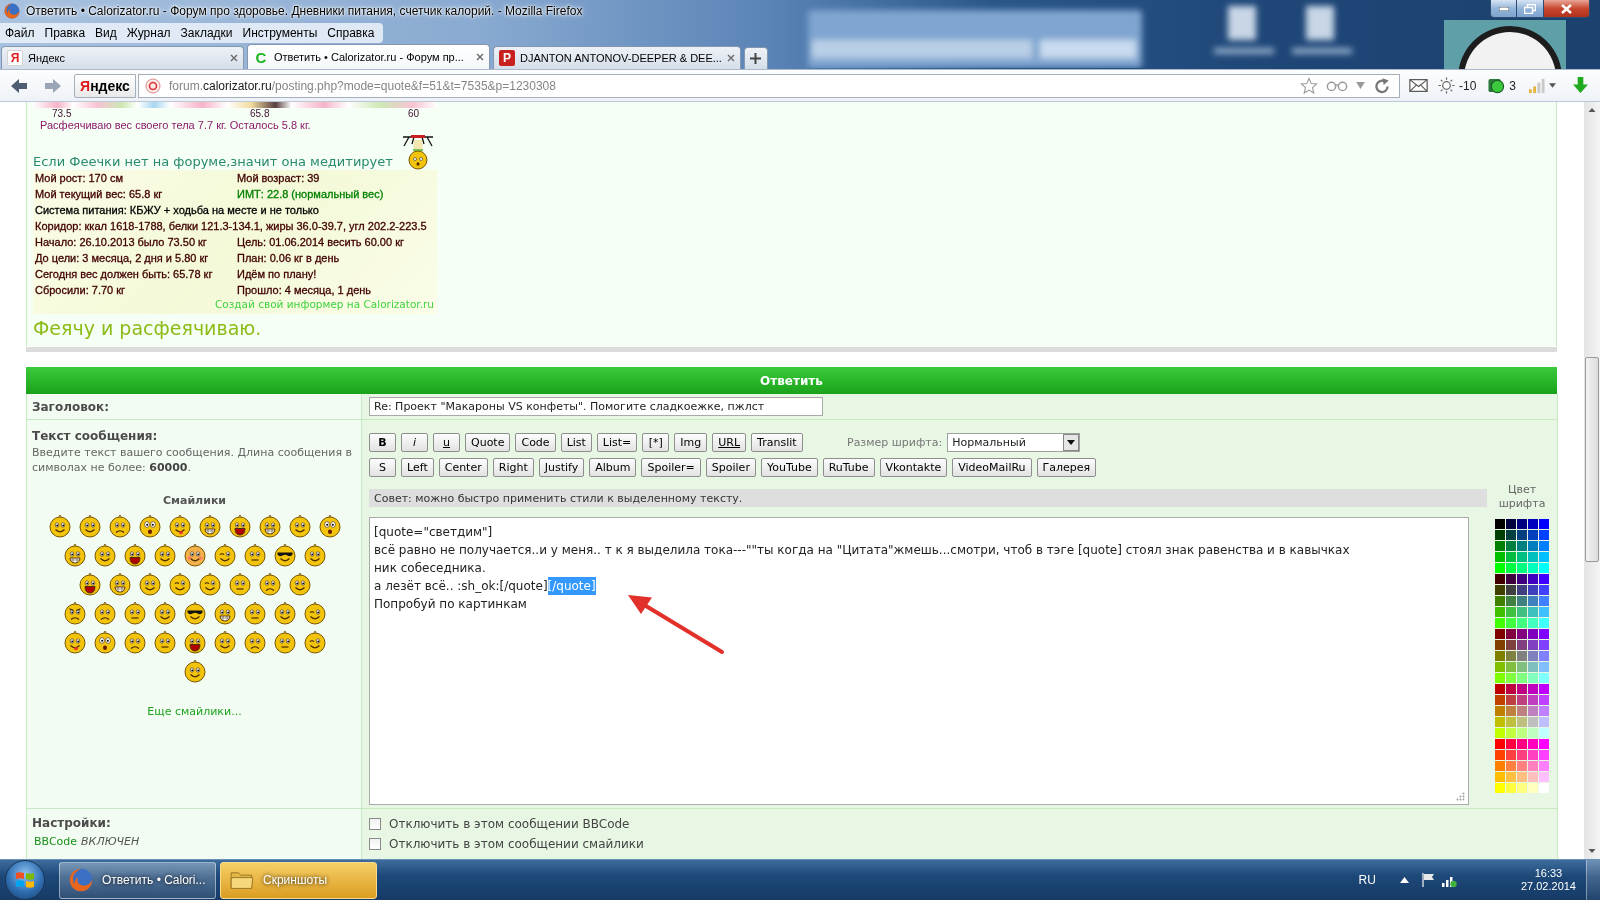 The height and width of the screenshot is (900, 1600). I want to click on shocked-face-icon, so click(329, 526).